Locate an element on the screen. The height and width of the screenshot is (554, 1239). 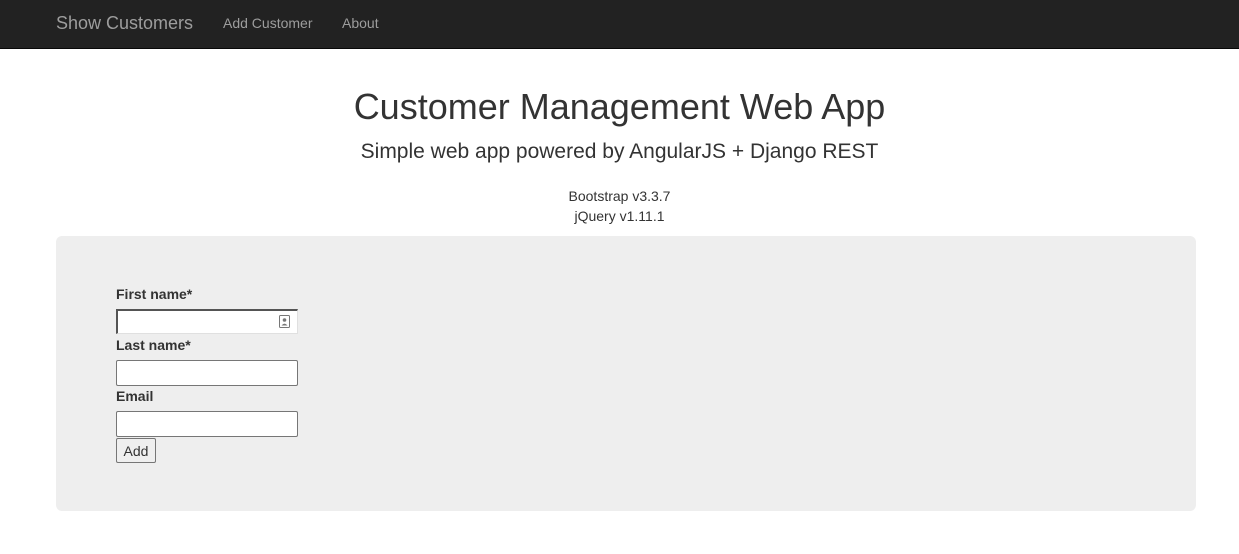
jquery-version: jQuery v1.11.1 is located at coordinates (619, 216).